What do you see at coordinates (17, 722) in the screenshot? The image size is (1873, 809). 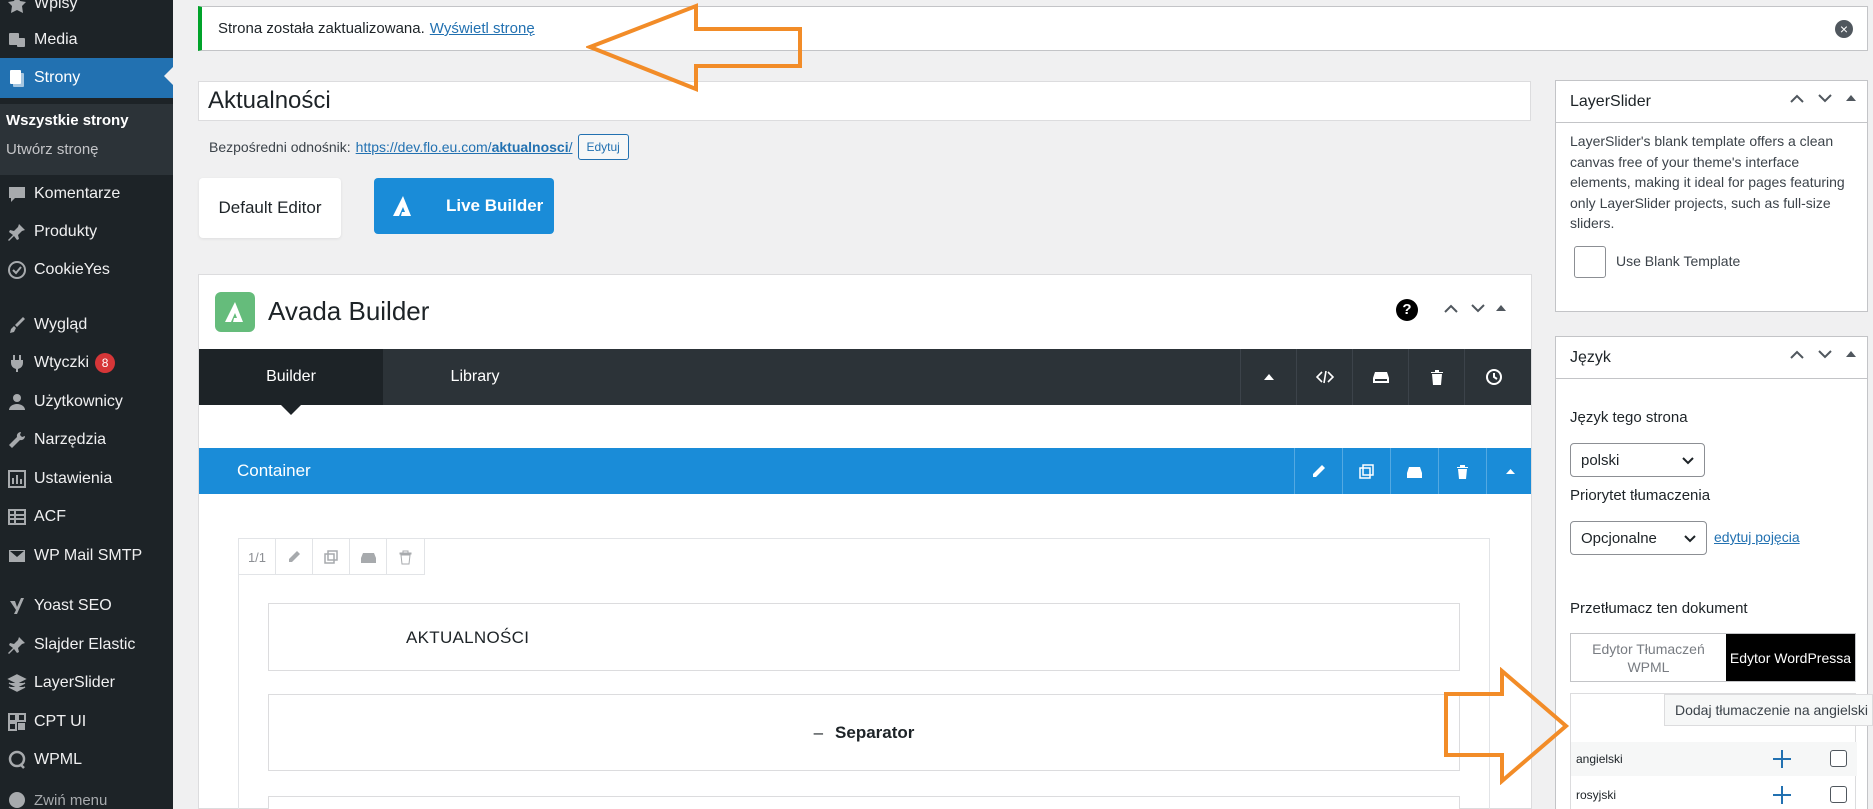 I see `grid-icon` at bounding box center [17, 722].